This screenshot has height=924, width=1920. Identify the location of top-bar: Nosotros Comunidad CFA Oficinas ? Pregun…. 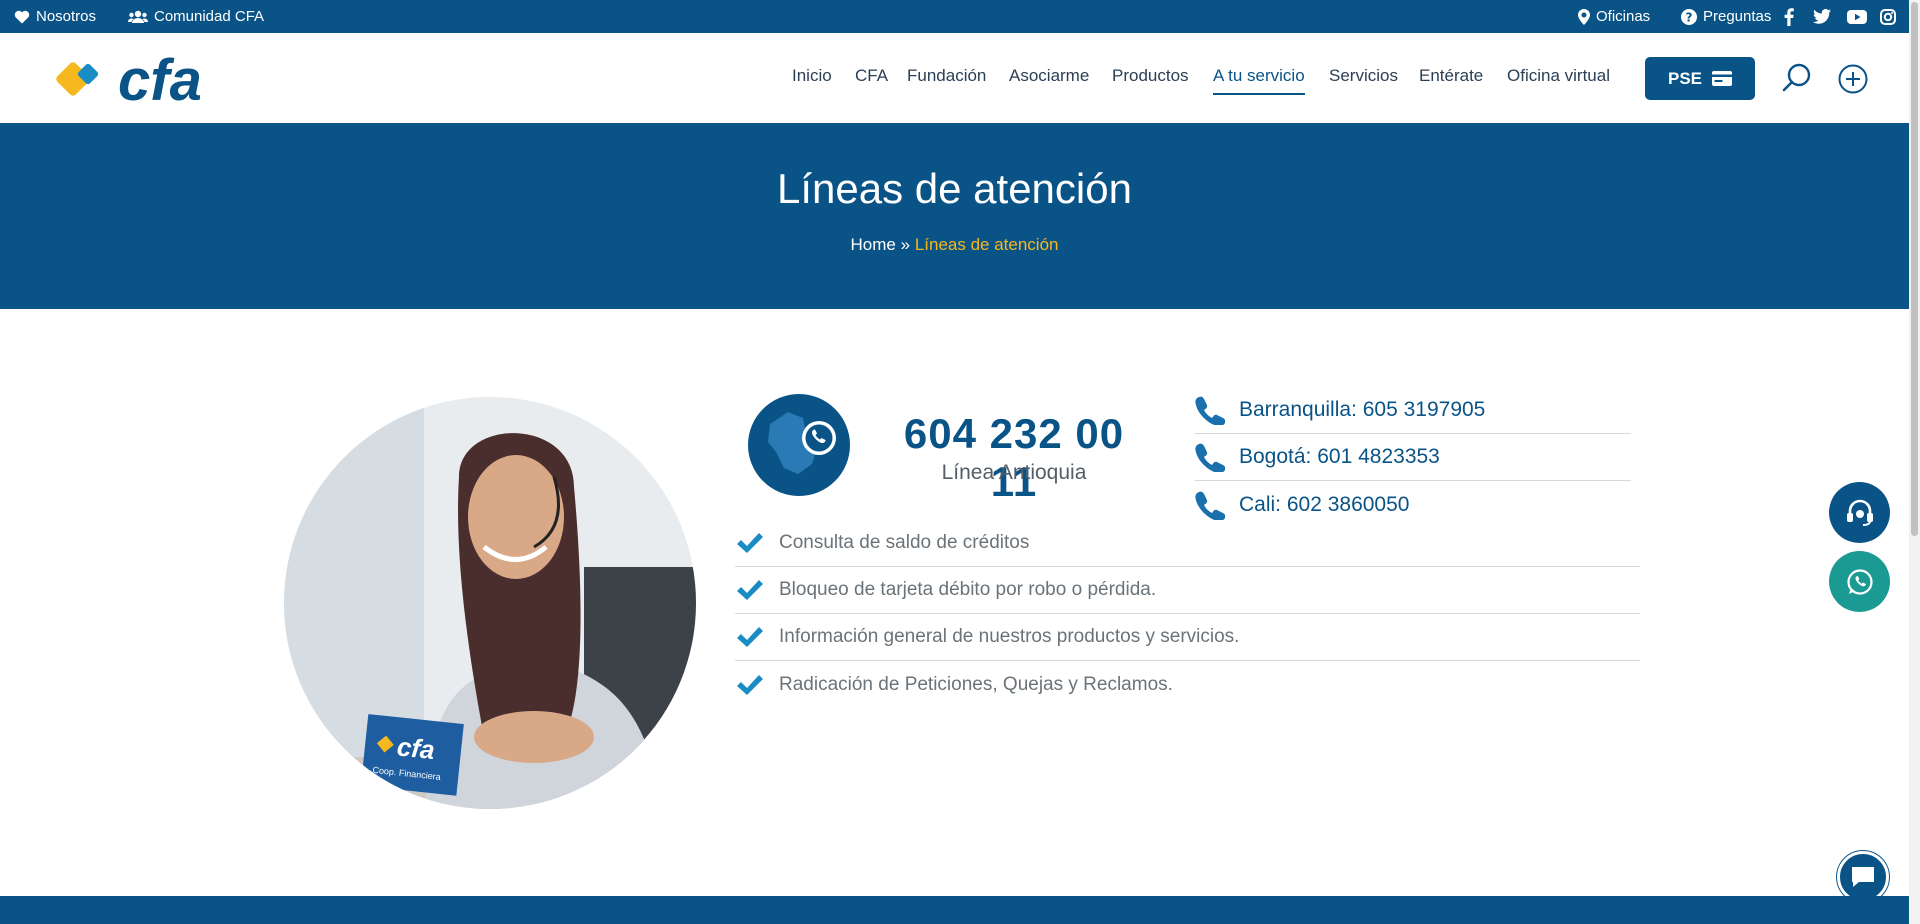
(954, 16).